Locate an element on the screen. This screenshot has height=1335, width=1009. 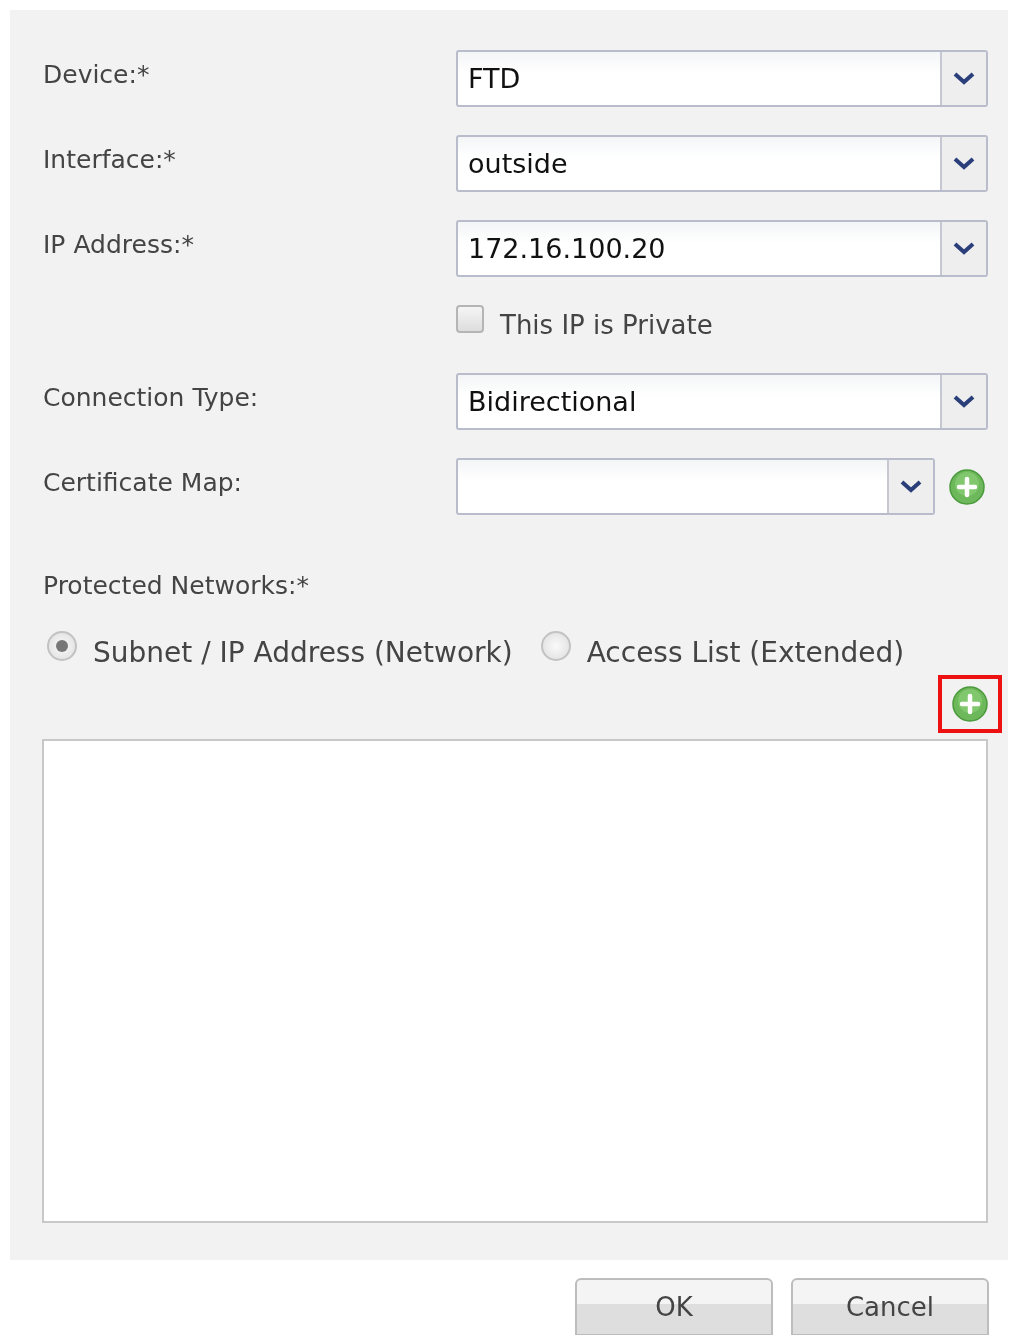
radio-label: Access List (Extended) is located at coordinates (745, 652).